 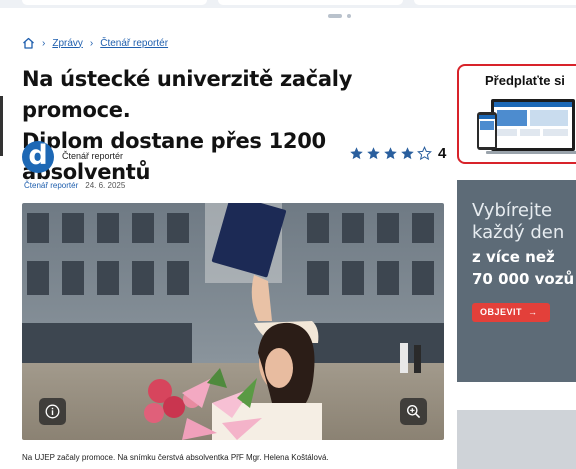 What do you see at coordinates (525, 80) in the screenshot?
I see `promo-title: Předplaťte si` at bounding box center [525, 80].